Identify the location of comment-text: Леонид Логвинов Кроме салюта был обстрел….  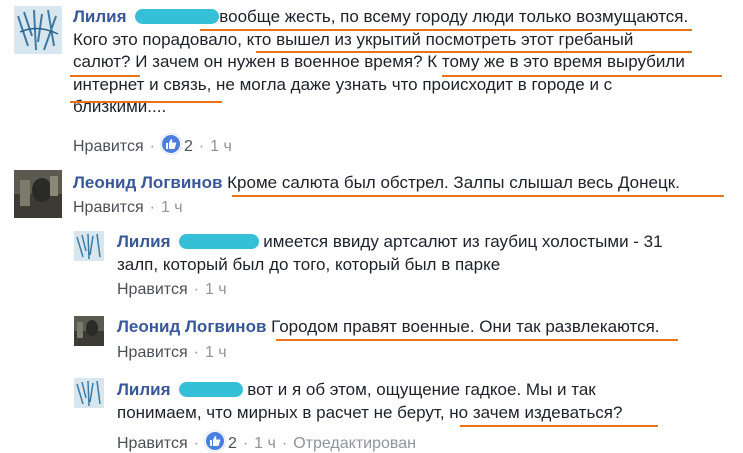
(376, 183).